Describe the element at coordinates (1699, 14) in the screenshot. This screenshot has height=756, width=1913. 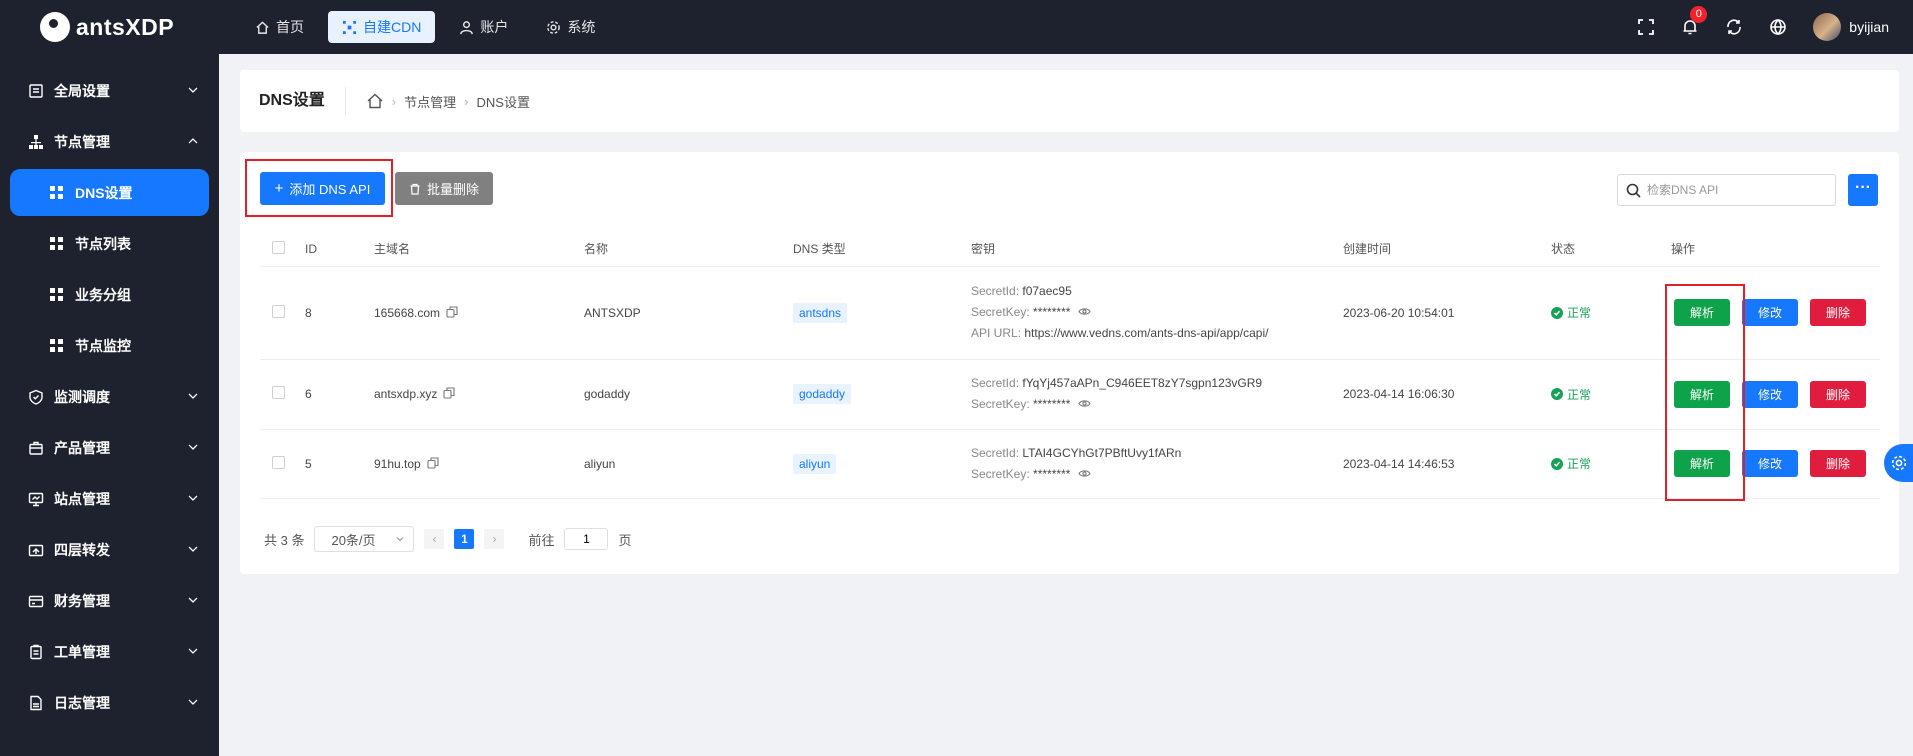
I see `notification-badge: 0` at that location.